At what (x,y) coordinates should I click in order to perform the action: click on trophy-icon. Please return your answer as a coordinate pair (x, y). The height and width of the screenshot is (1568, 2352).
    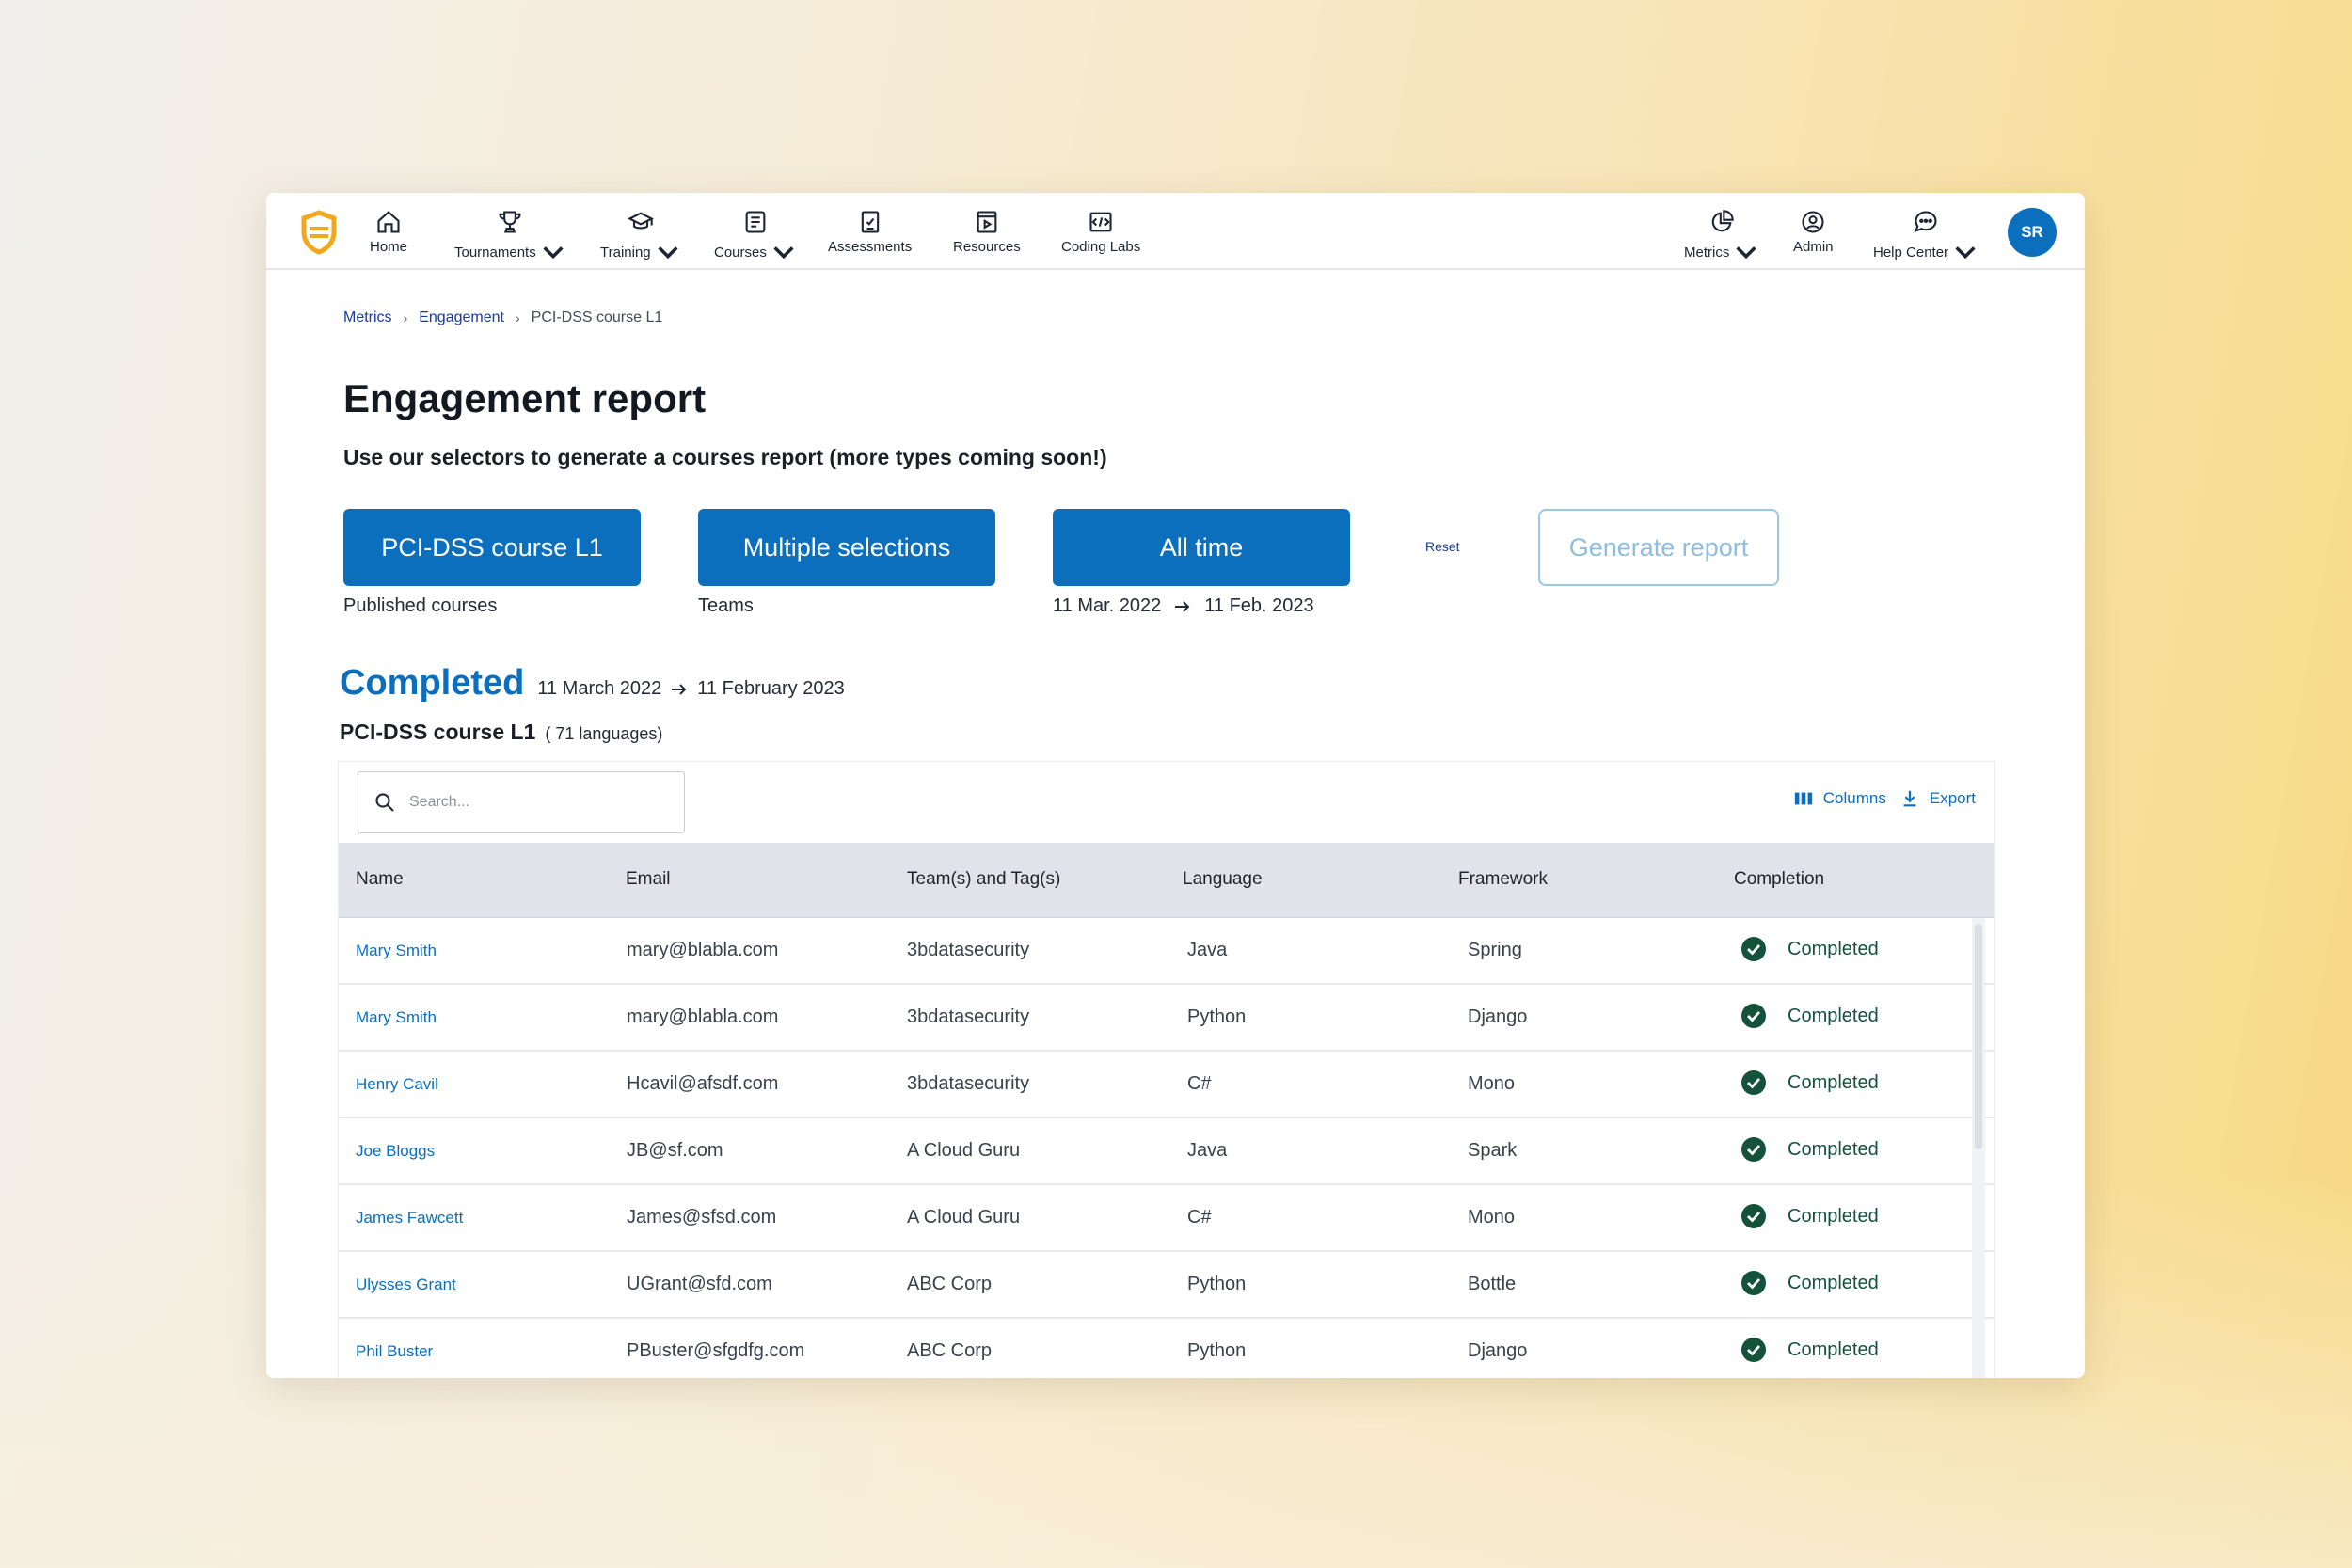
    Looking at the image, I should click on (510, 222).